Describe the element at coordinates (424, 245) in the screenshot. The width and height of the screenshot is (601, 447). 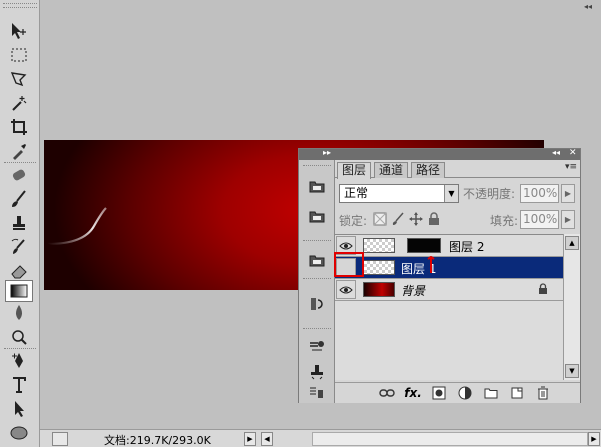
I see `layer-mask-thumbnail` at that location.